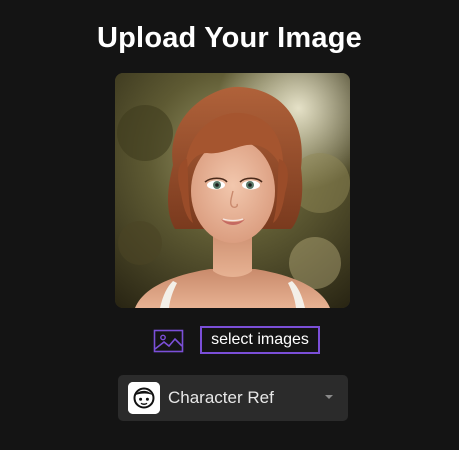  Describe the element at coordinates (260, 340) in the screenshot. I see `select-images-button: select images` at that location.